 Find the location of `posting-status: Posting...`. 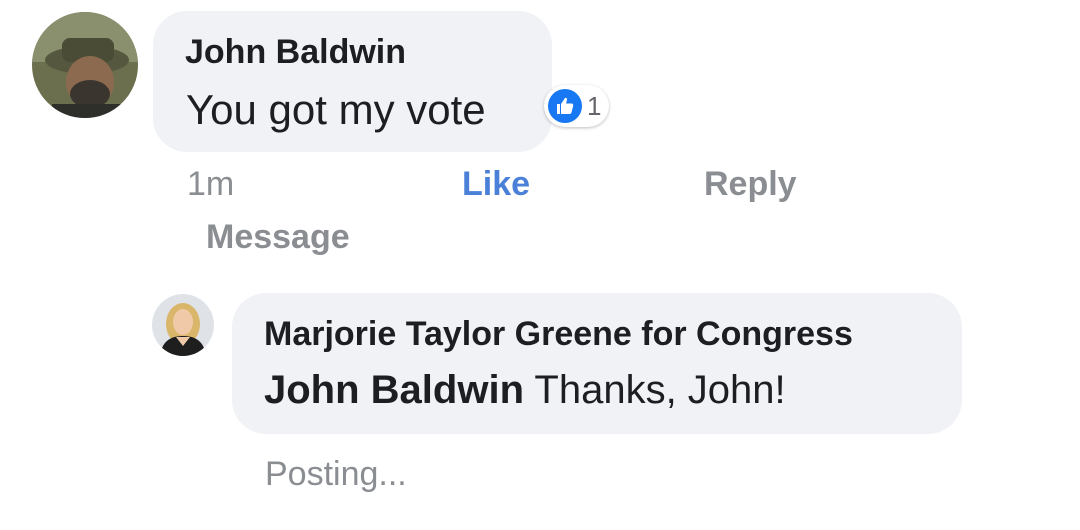

posting-status: Posting... is located at coordinates (336, 474).